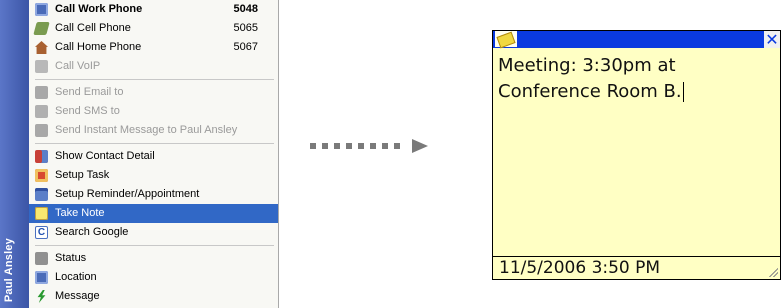  I want to click on calendar-icon, so click(41, 194).